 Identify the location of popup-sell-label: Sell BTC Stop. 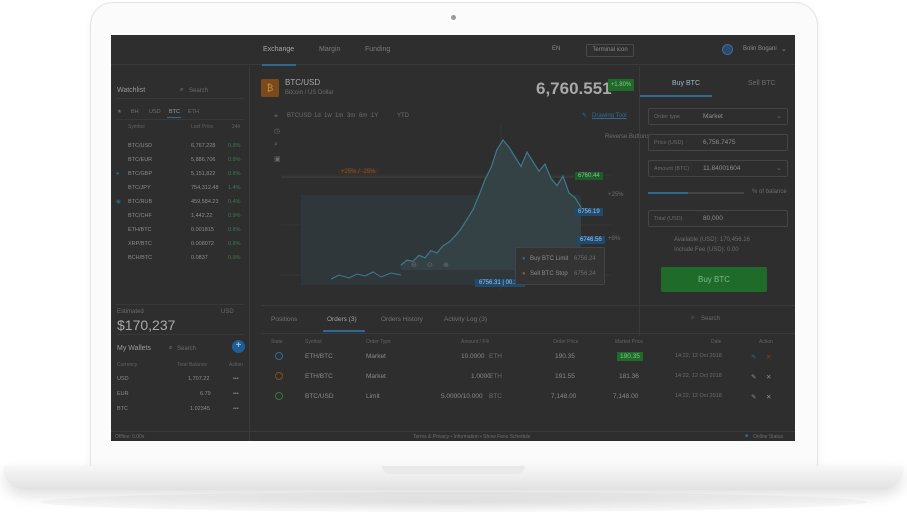
(549, 274).